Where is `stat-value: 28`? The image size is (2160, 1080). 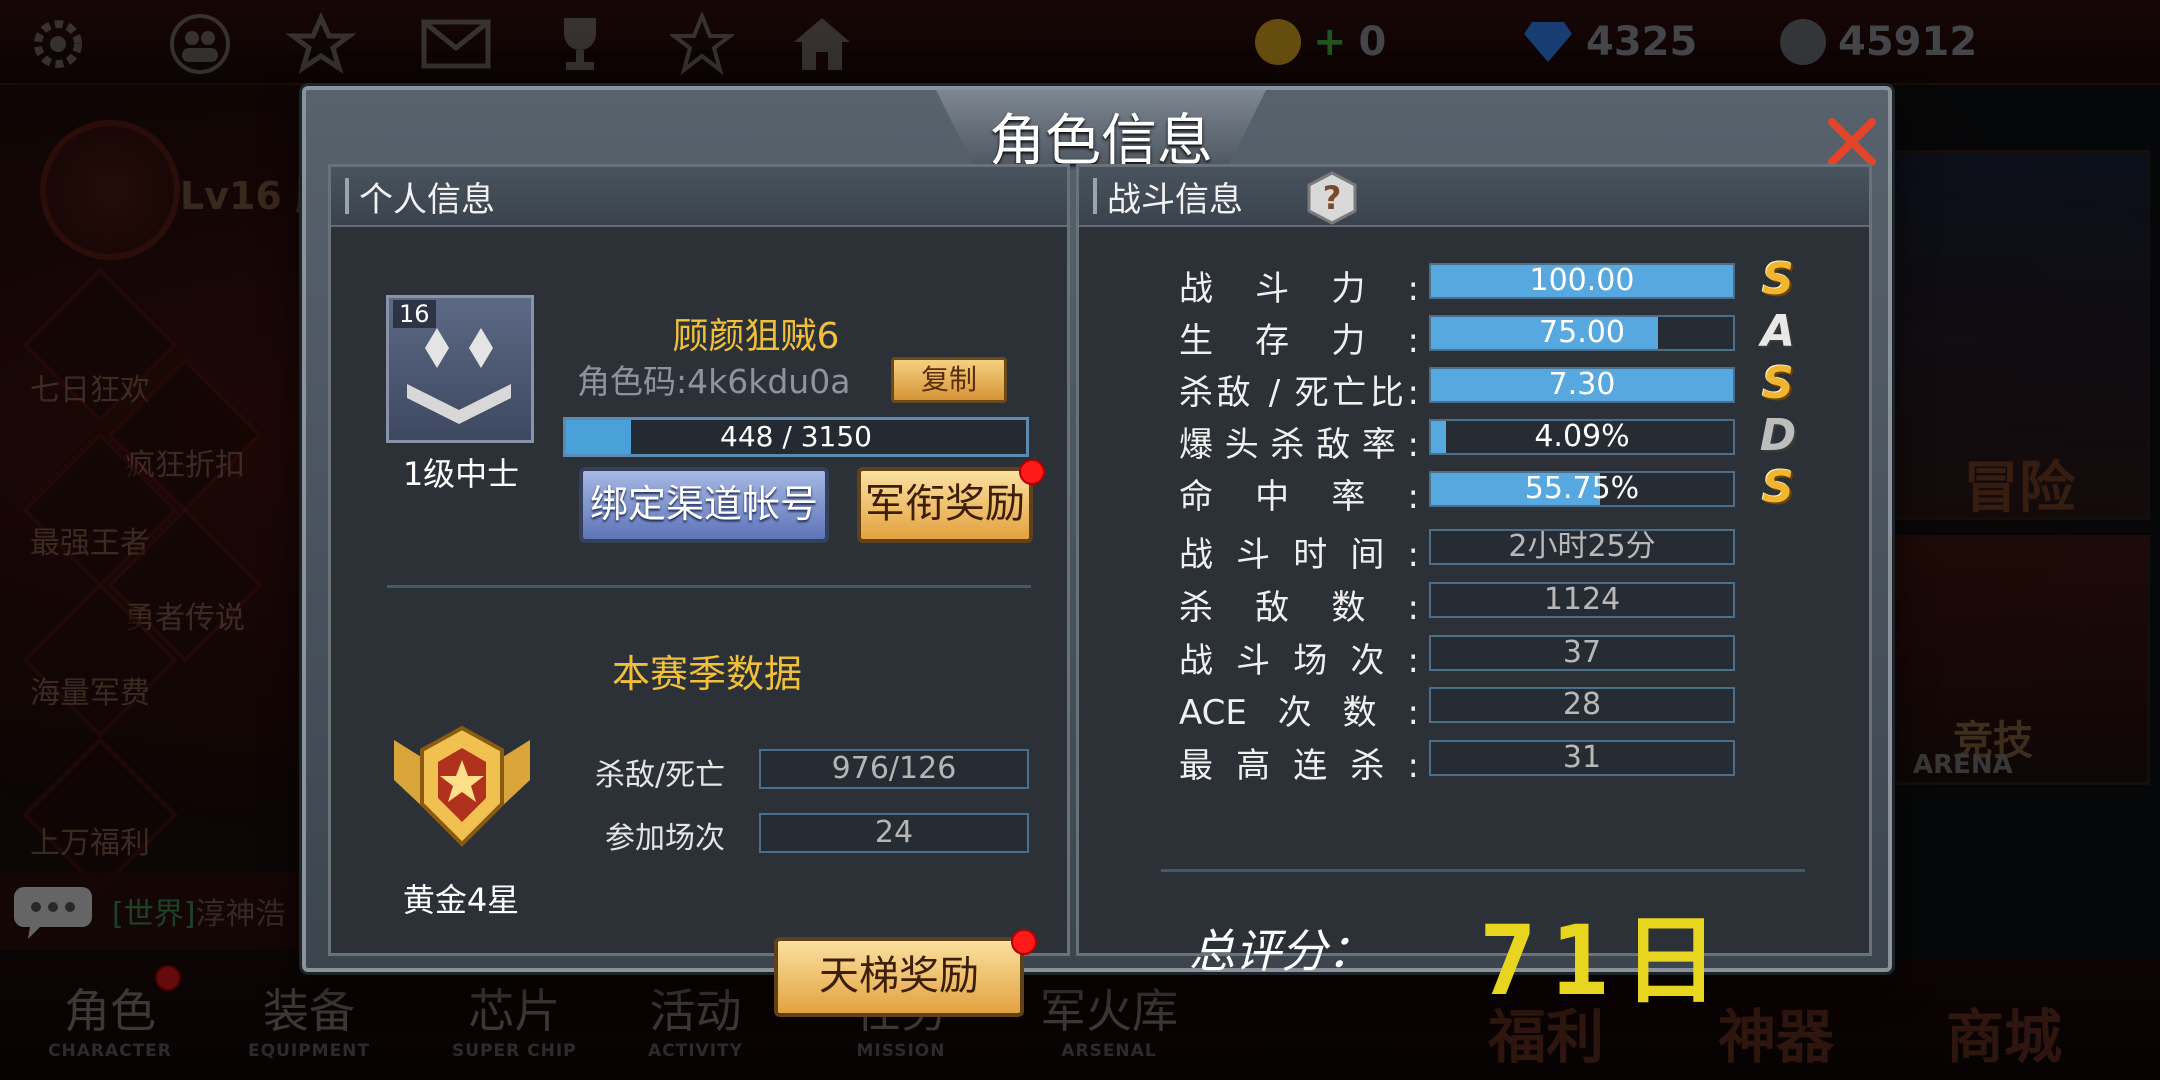
stat-value: 28 is located at coordinates (1582, 704).